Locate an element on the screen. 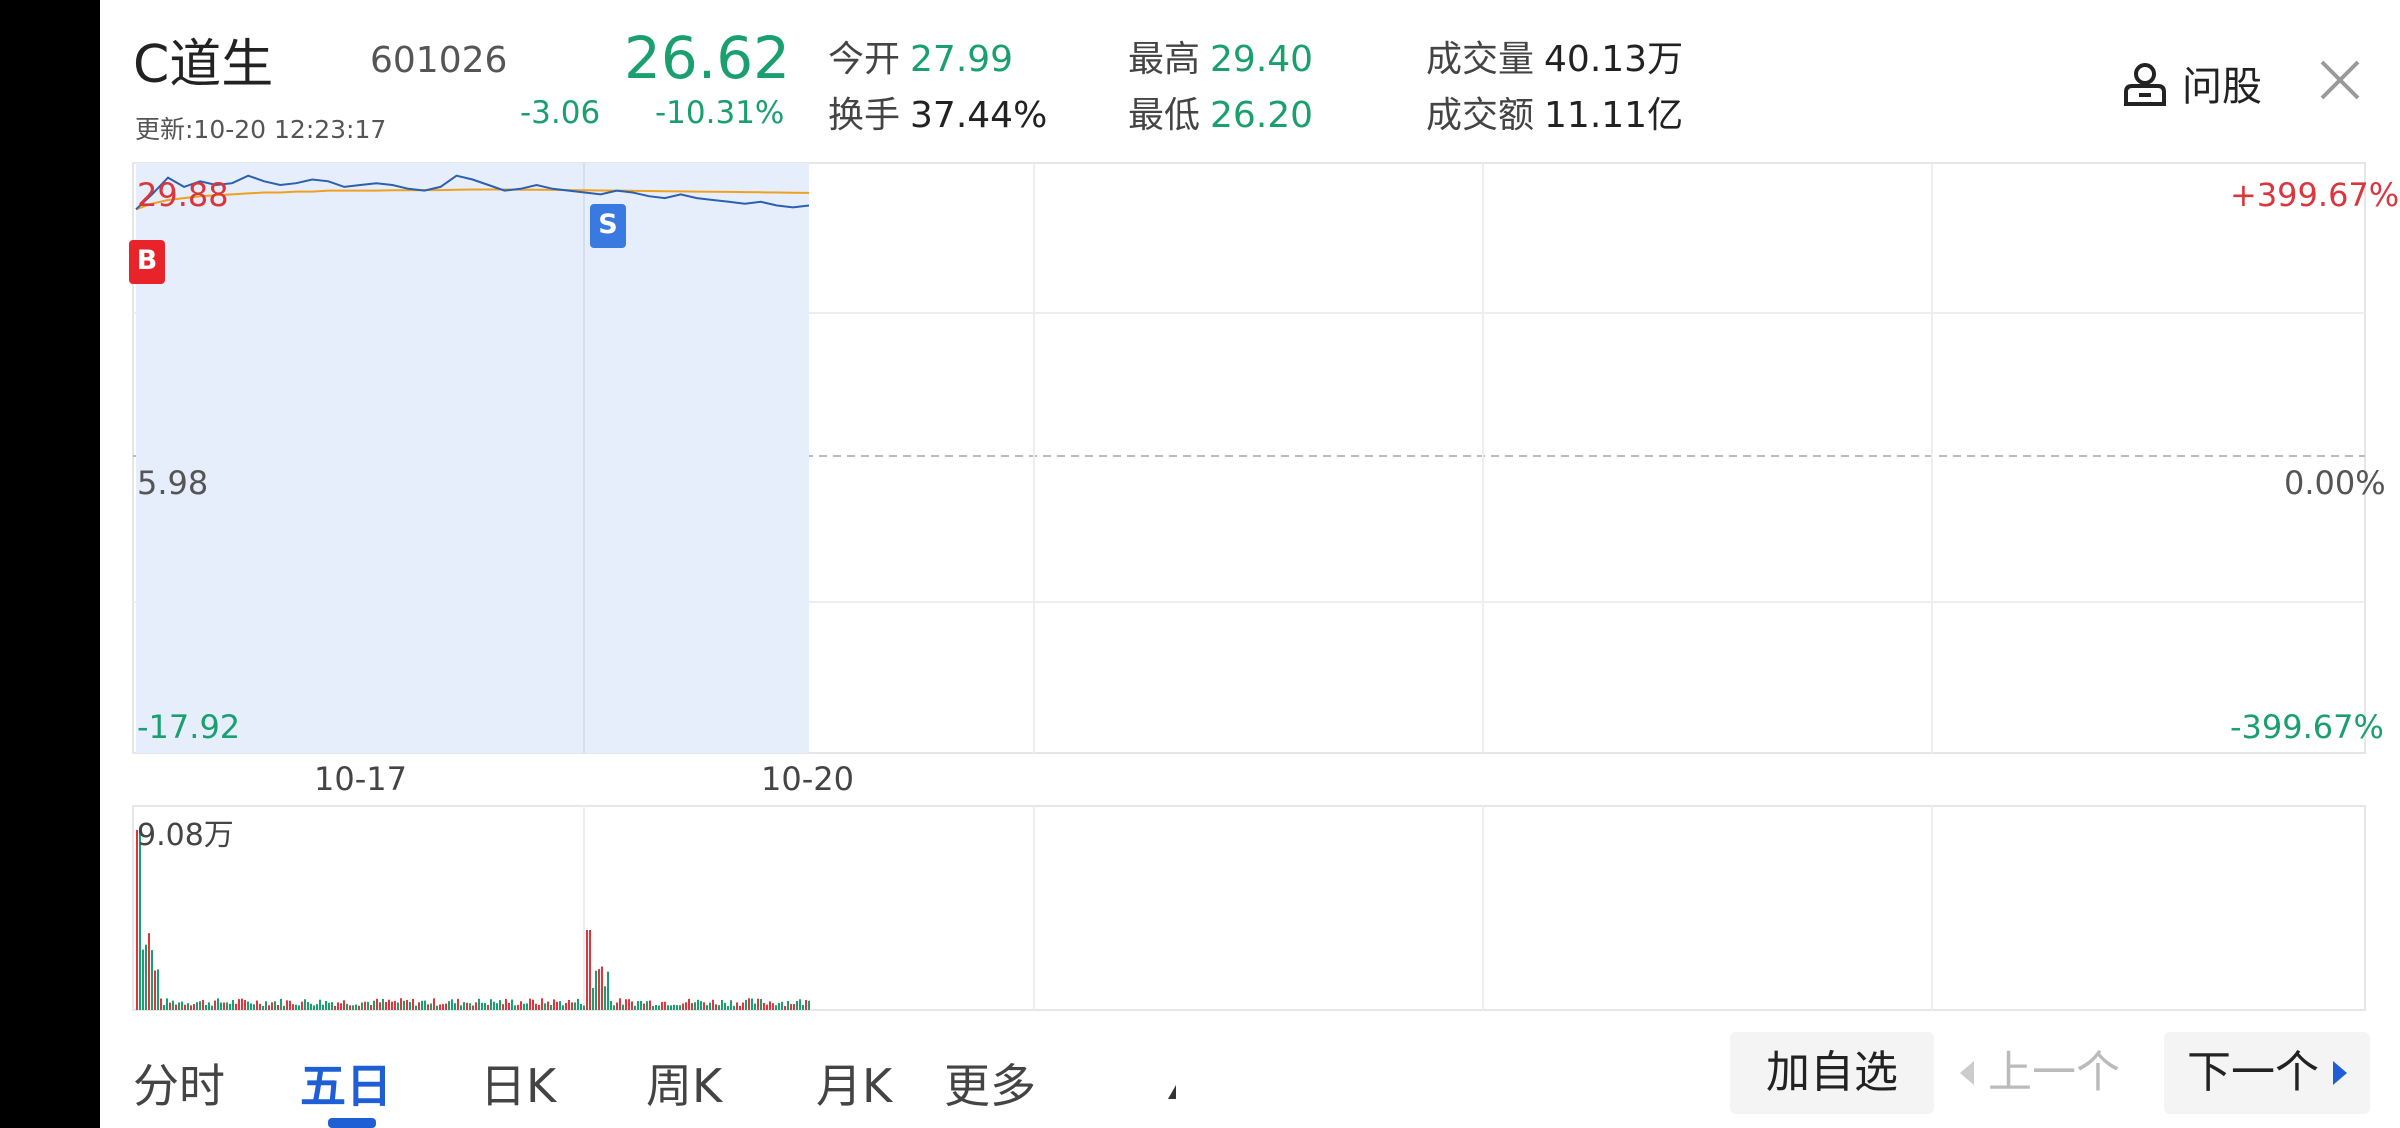 This screenshot has width=2400, height=1128. stat-high-value: 29.40 is located at coordinates (1262, 59).